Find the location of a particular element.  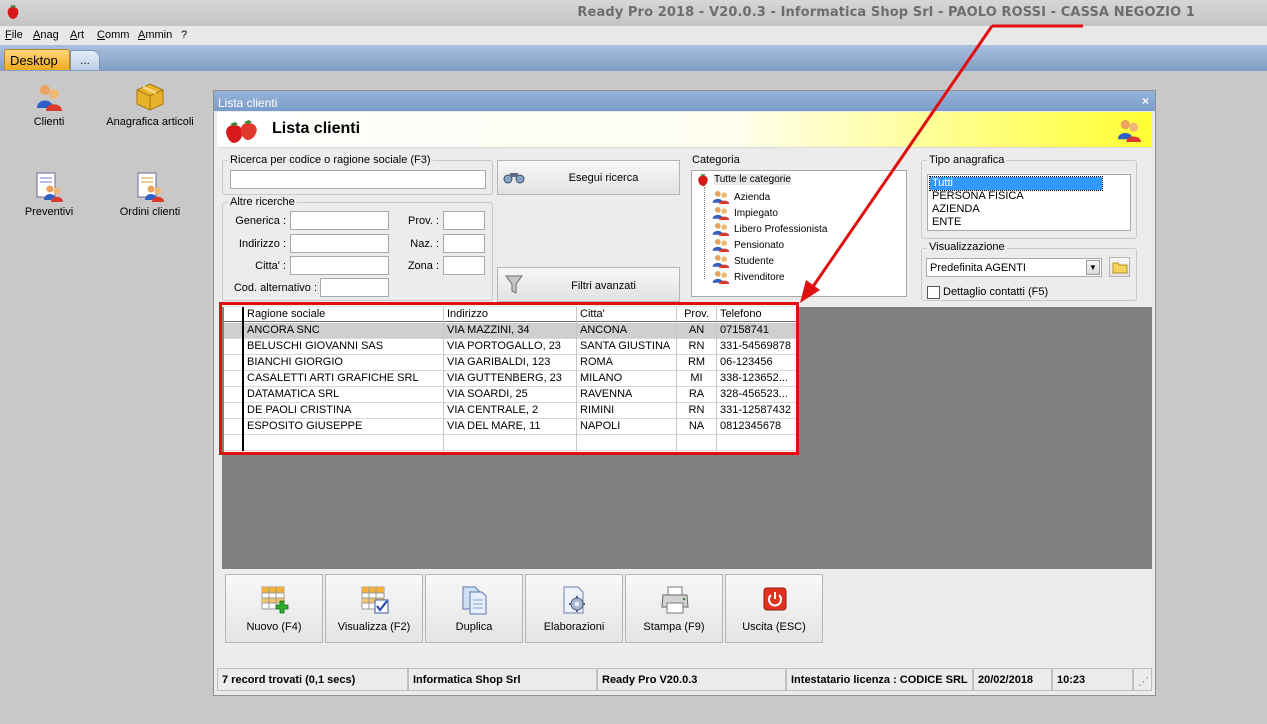

chevron-down-icon: ▼ is located at coordinates (1093, 267).